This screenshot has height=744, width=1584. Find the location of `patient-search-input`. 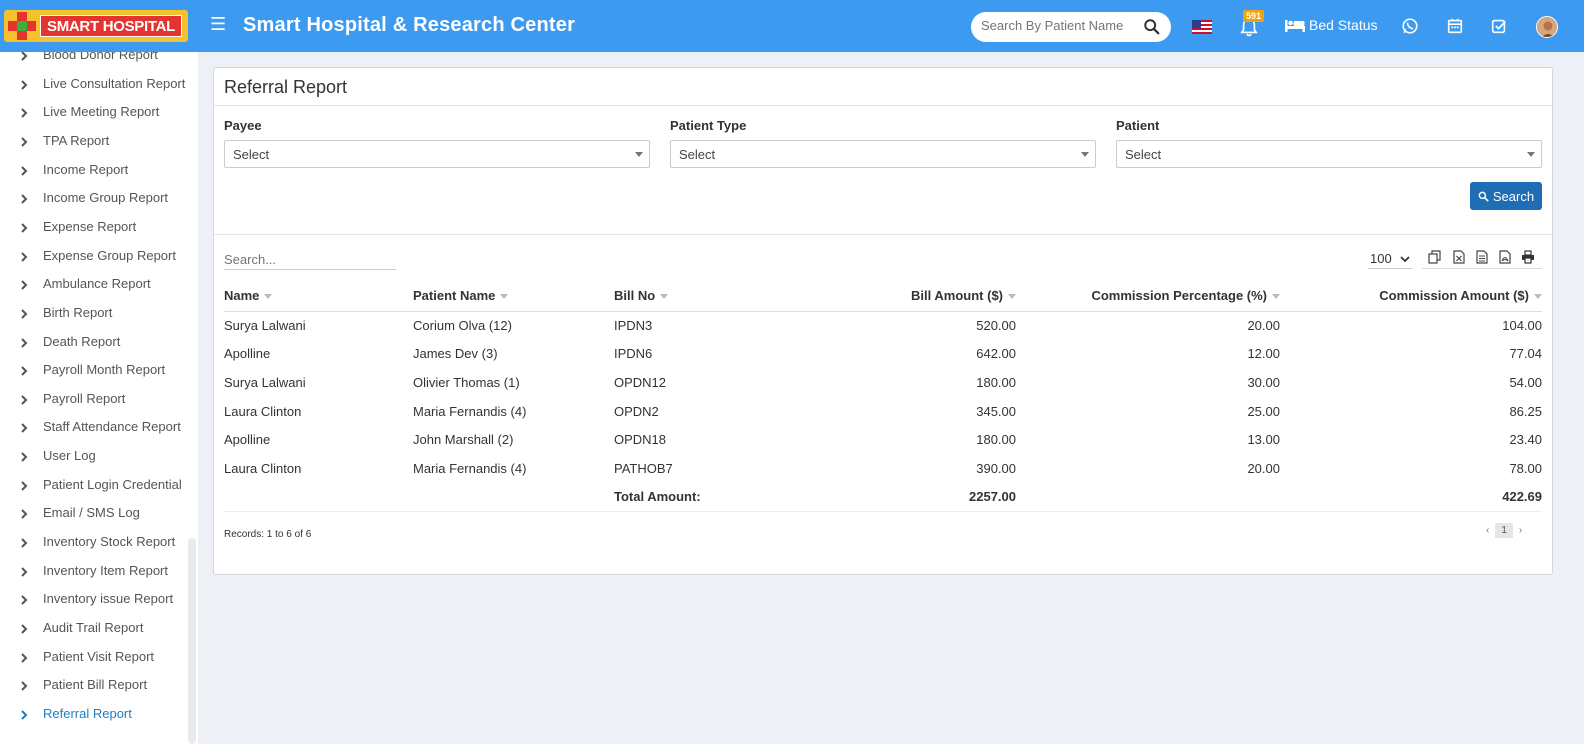

patient-search-input is located at coordinates (1061, 25).